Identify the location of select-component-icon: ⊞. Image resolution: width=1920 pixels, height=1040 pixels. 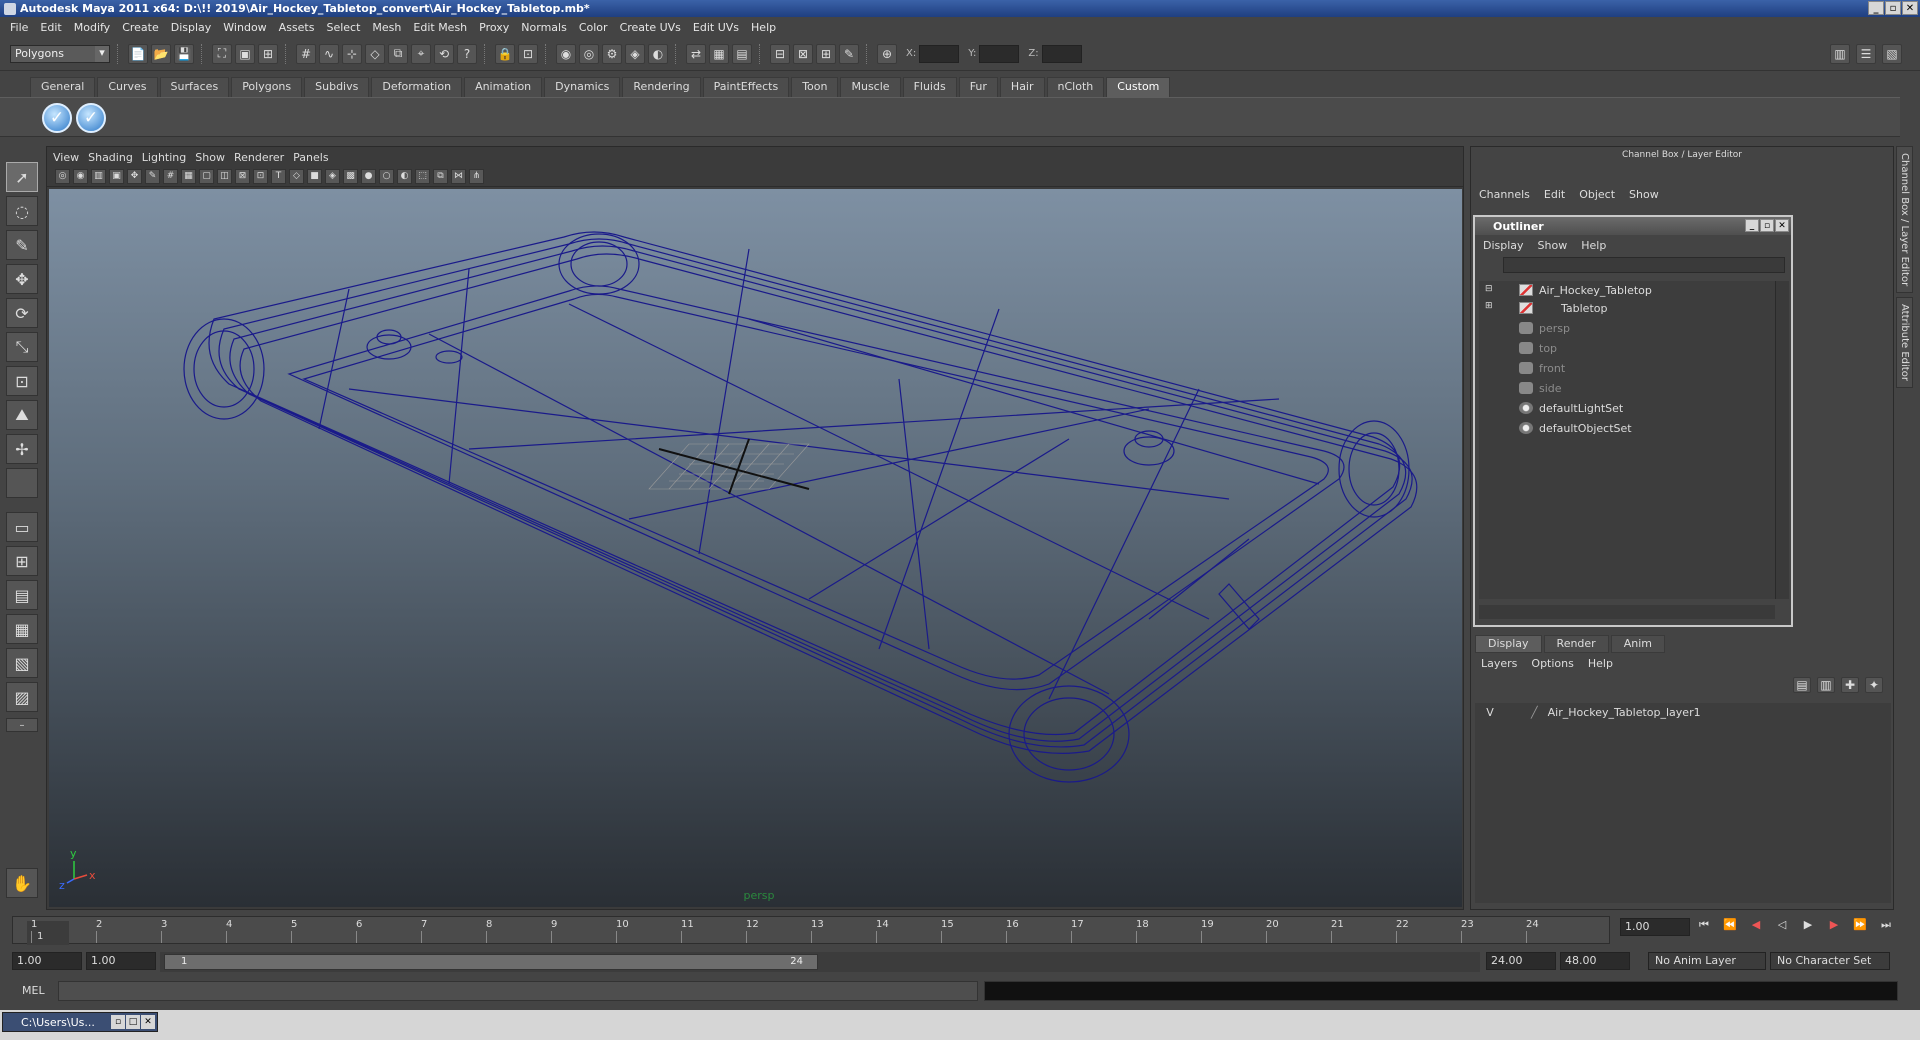
(268, 53).